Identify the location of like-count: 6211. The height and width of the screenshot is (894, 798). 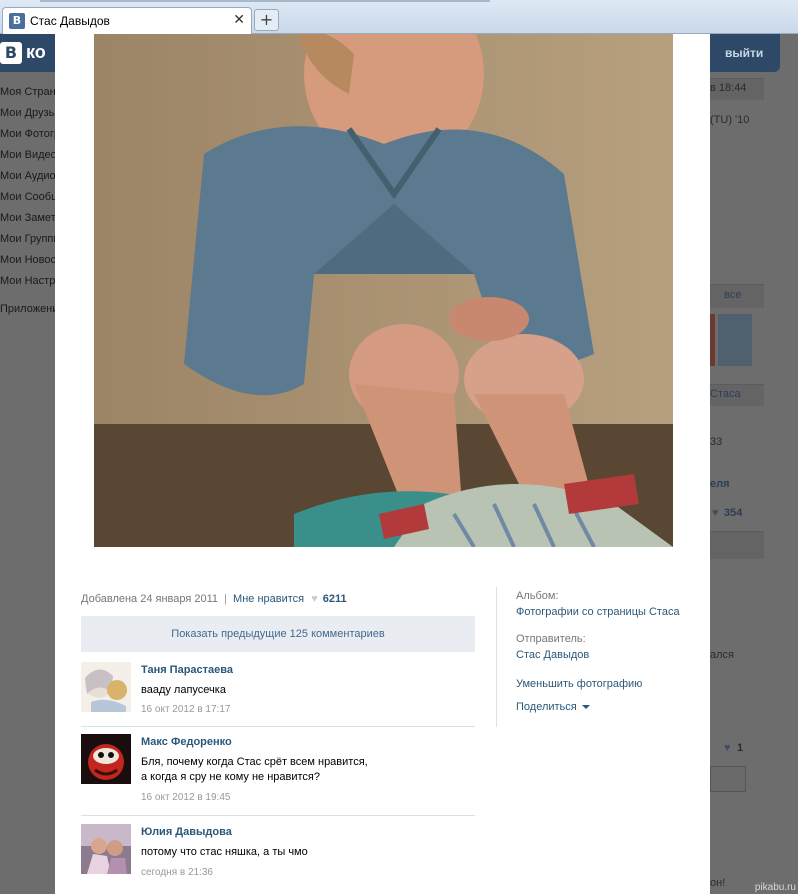
(335, 599).